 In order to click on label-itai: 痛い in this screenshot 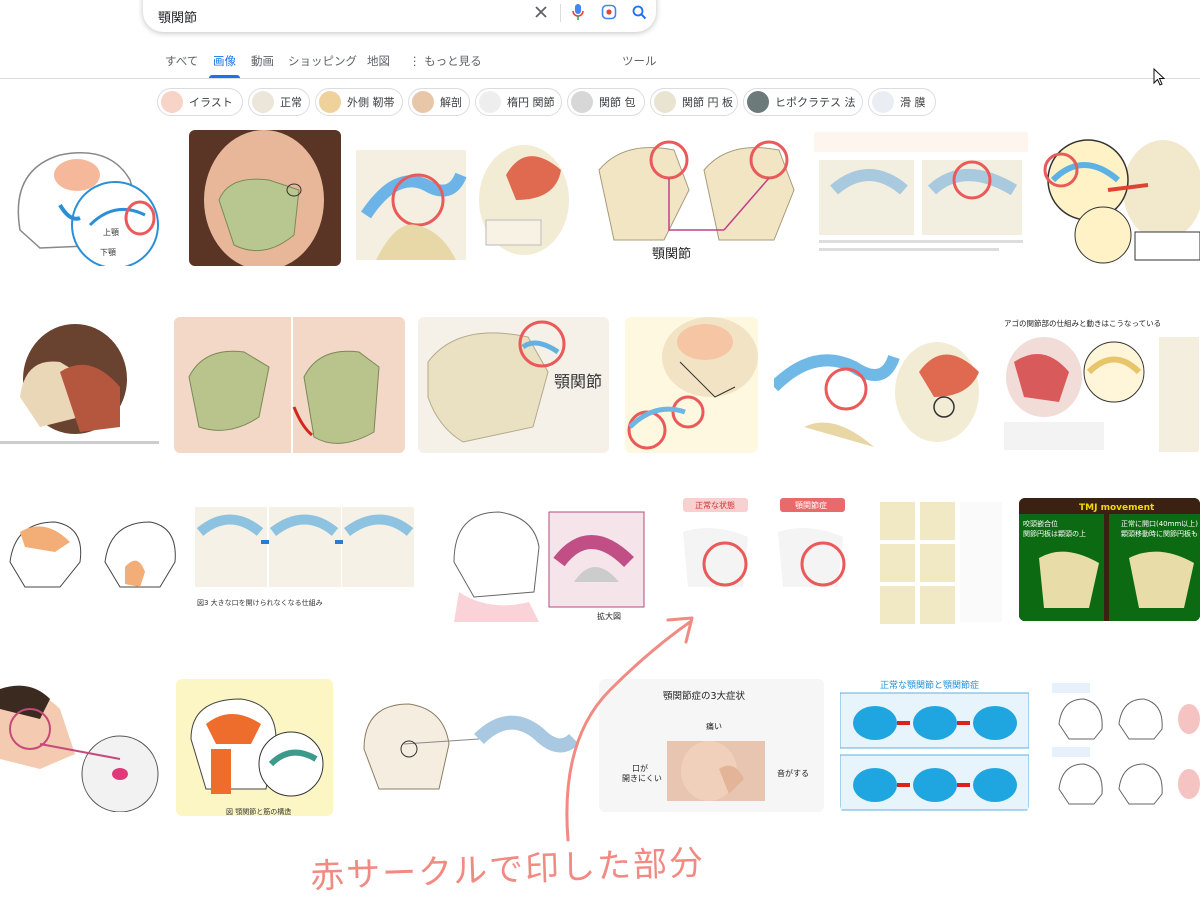, I will do `click(714, 726)`.